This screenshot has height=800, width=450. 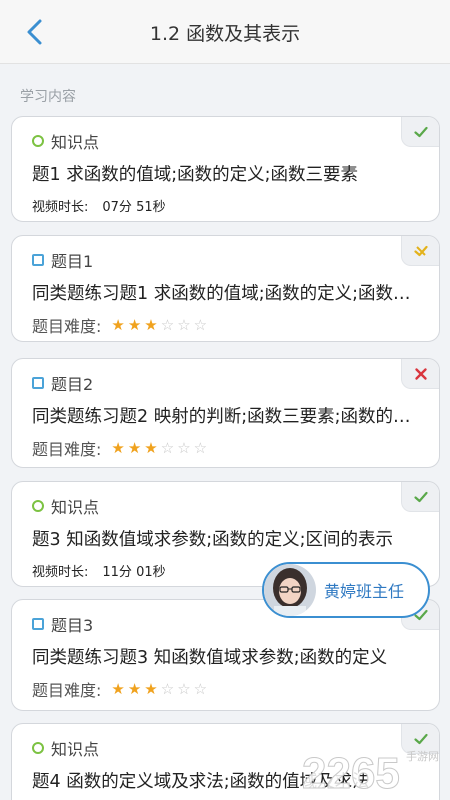 What do you see at coordinates (72, 261) in the screenshot?
I see `card-type-label: 题目1` at bounding box center [72, 261].